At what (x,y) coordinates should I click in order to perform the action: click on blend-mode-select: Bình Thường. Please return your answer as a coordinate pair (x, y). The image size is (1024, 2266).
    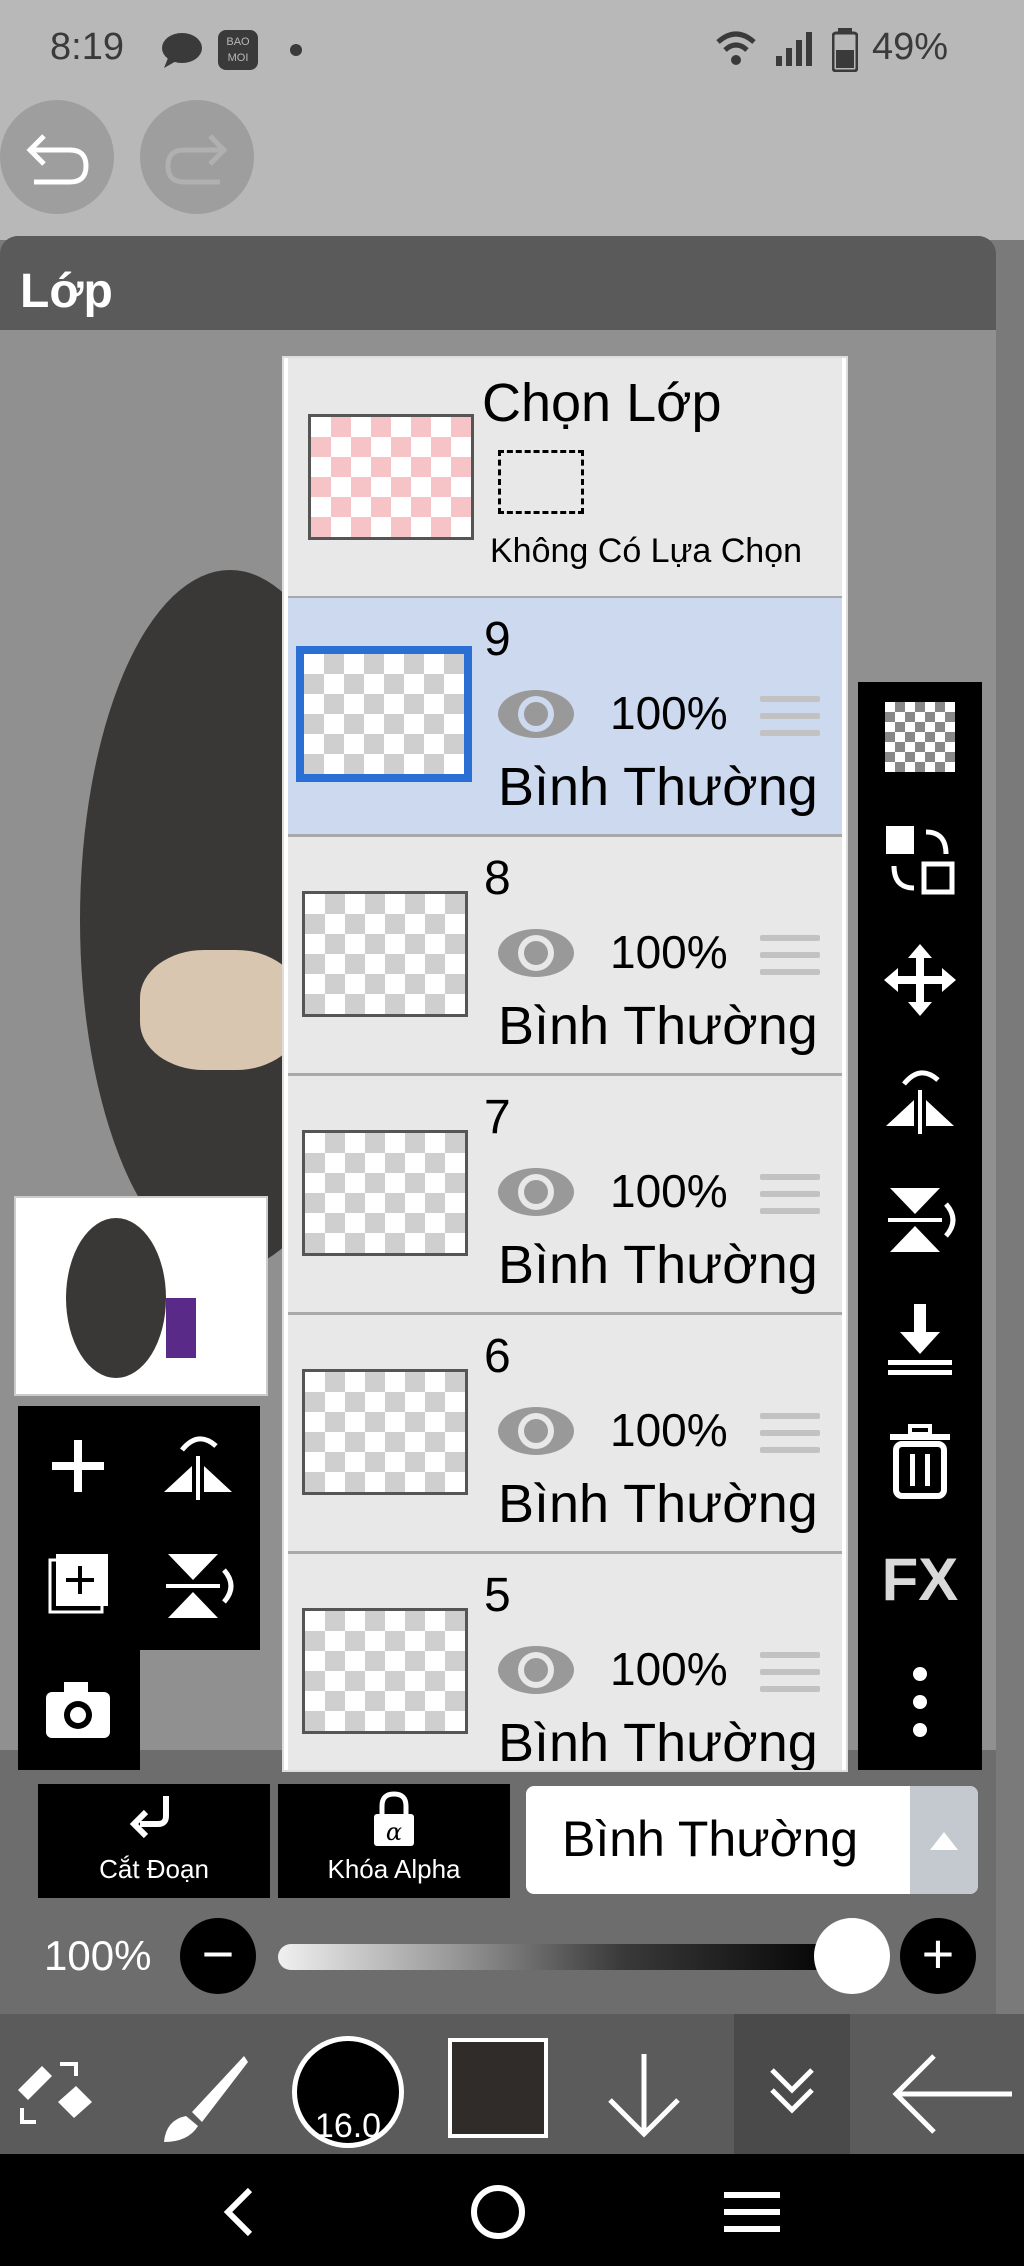
    Looking at the image, I should click on (752, 1840).